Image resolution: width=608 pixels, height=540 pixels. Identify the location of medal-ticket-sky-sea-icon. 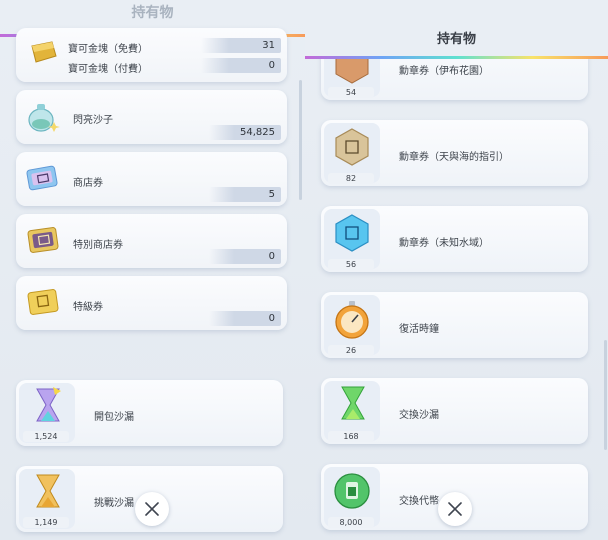
(352, 149).